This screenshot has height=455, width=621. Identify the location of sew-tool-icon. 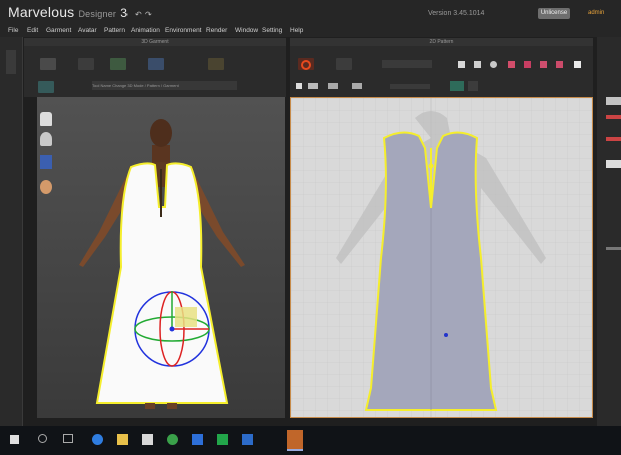
(511, 64).